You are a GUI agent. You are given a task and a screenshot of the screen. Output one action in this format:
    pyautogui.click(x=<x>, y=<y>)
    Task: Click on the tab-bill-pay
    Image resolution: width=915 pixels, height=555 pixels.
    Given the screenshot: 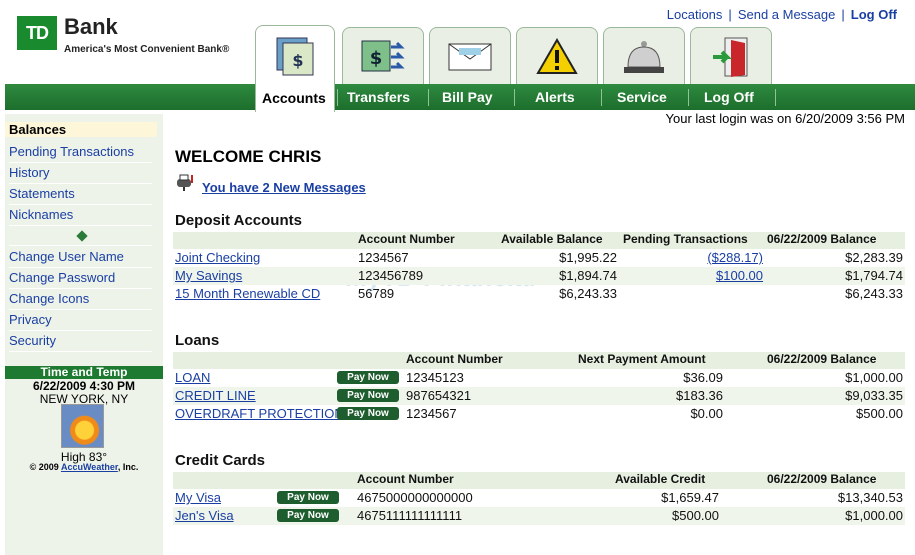 What is the action you would take?
    pyautogui.click(x=470, y=56)
    